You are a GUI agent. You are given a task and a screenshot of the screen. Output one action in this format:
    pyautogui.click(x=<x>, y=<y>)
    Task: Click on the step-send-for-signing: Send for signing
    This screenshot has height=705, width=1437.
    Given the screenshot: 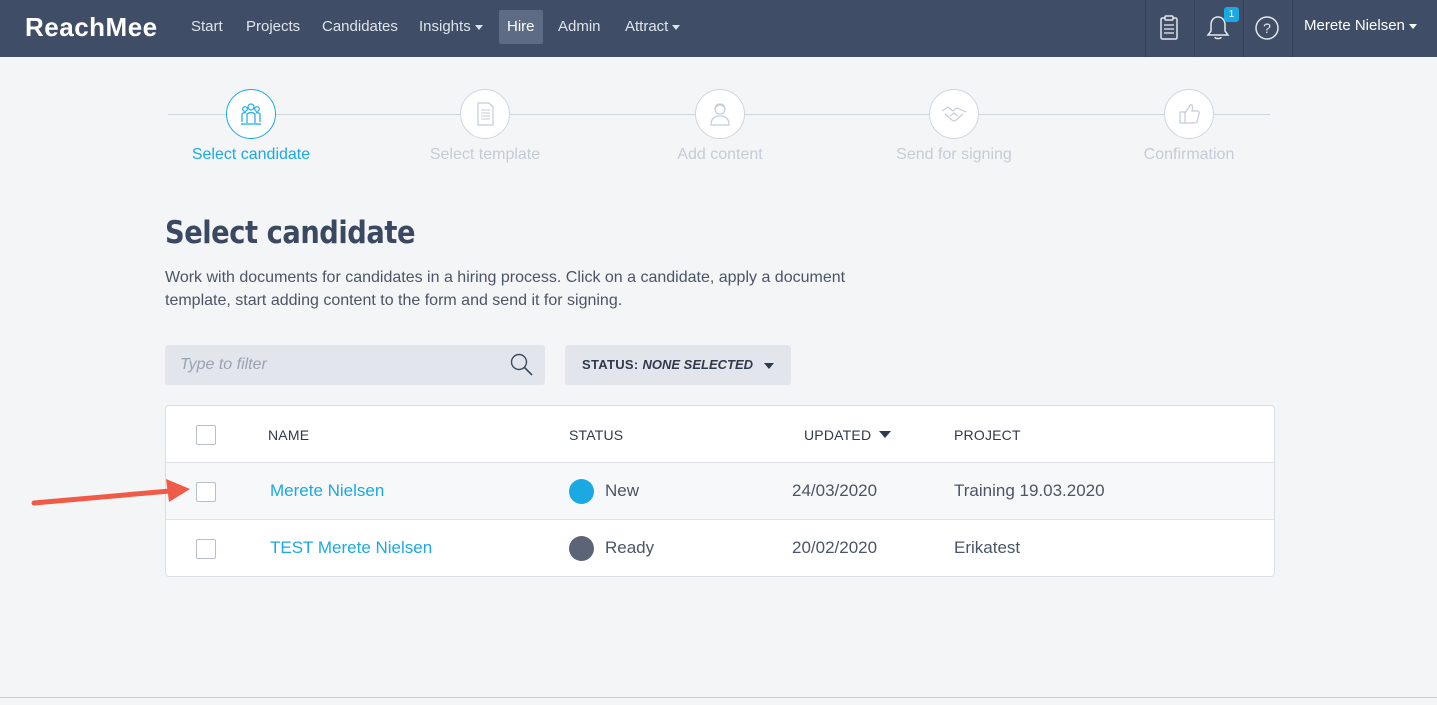 What is the action you would take?
    pyautogui.click(x=954, y=126)
    